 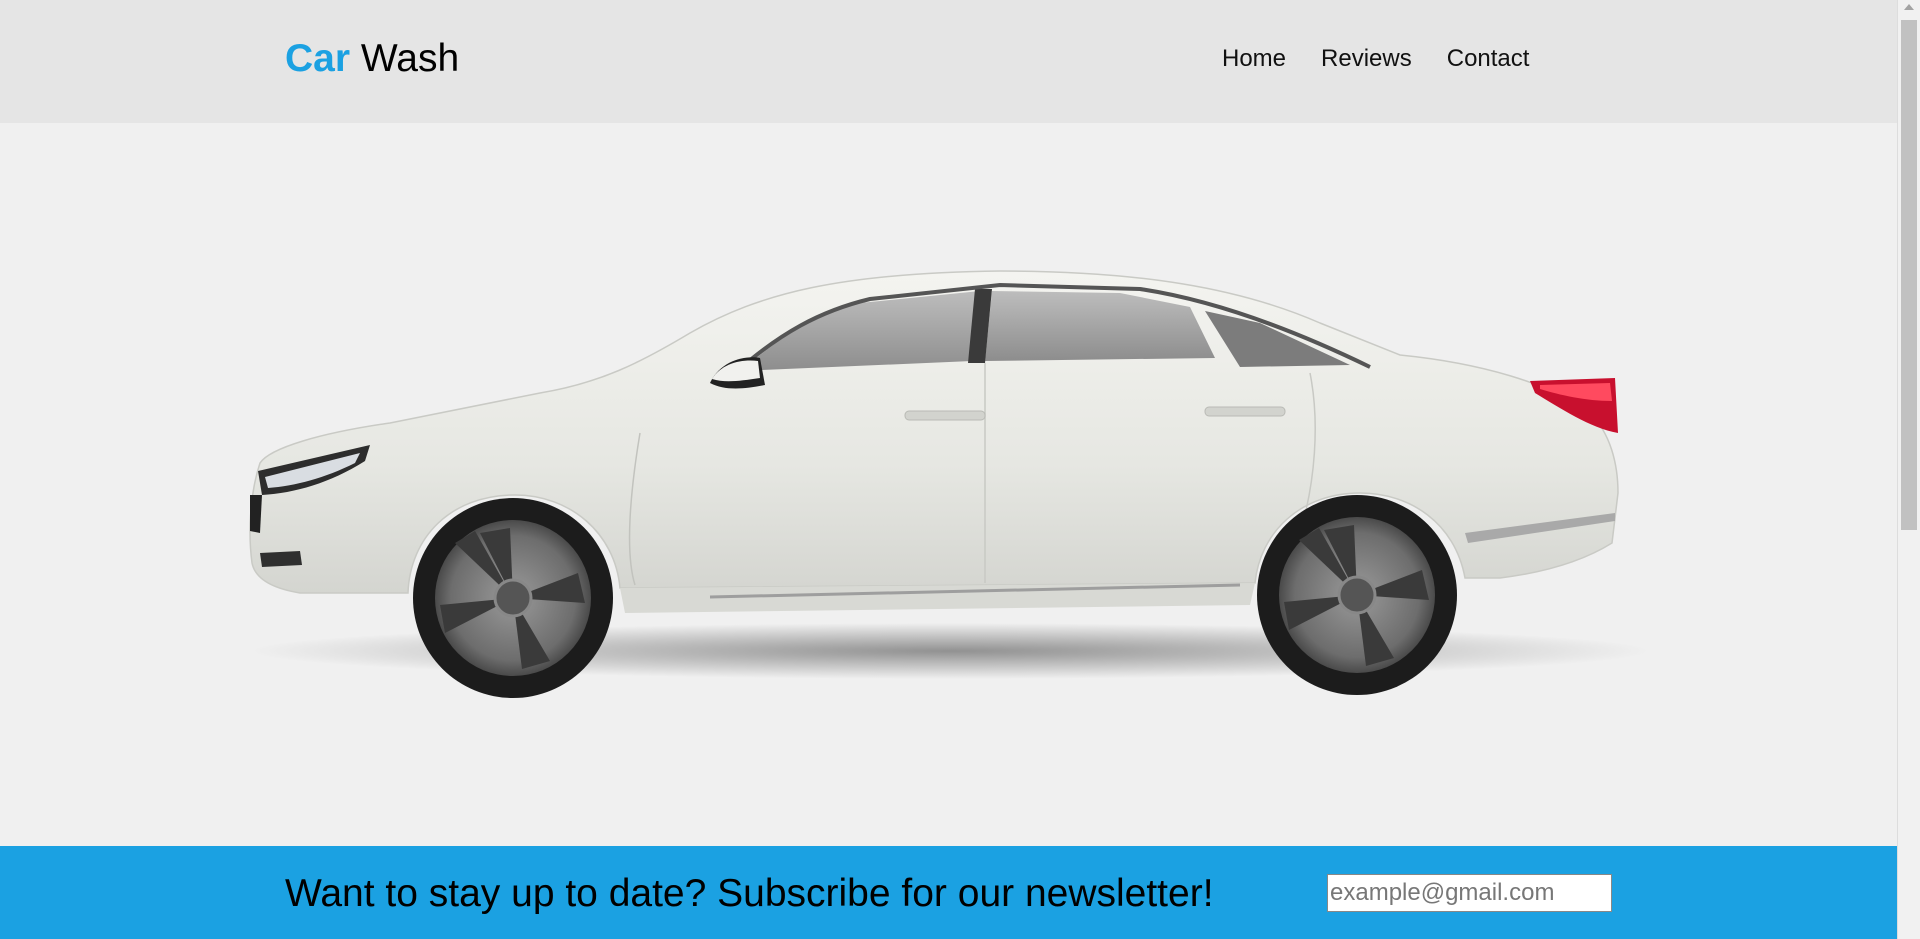 What do you see at coordinates (1366, 59) in the screenshot?
I see `nav-reviews: Reviews` at bounding box center [1366, 59].